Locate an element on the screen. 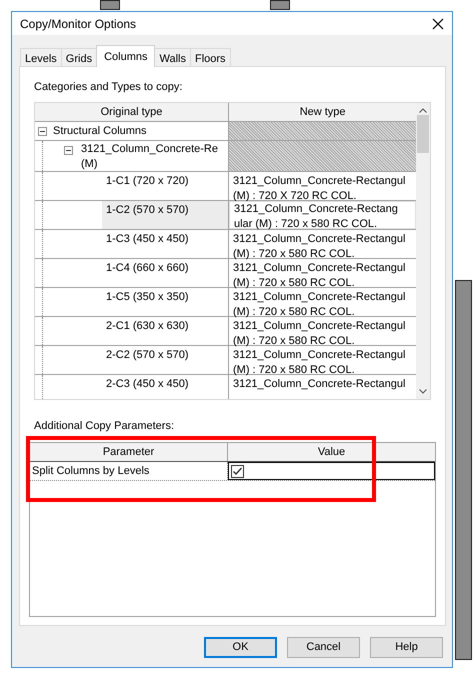  tab: Levels is located at coordinates (41, 57).